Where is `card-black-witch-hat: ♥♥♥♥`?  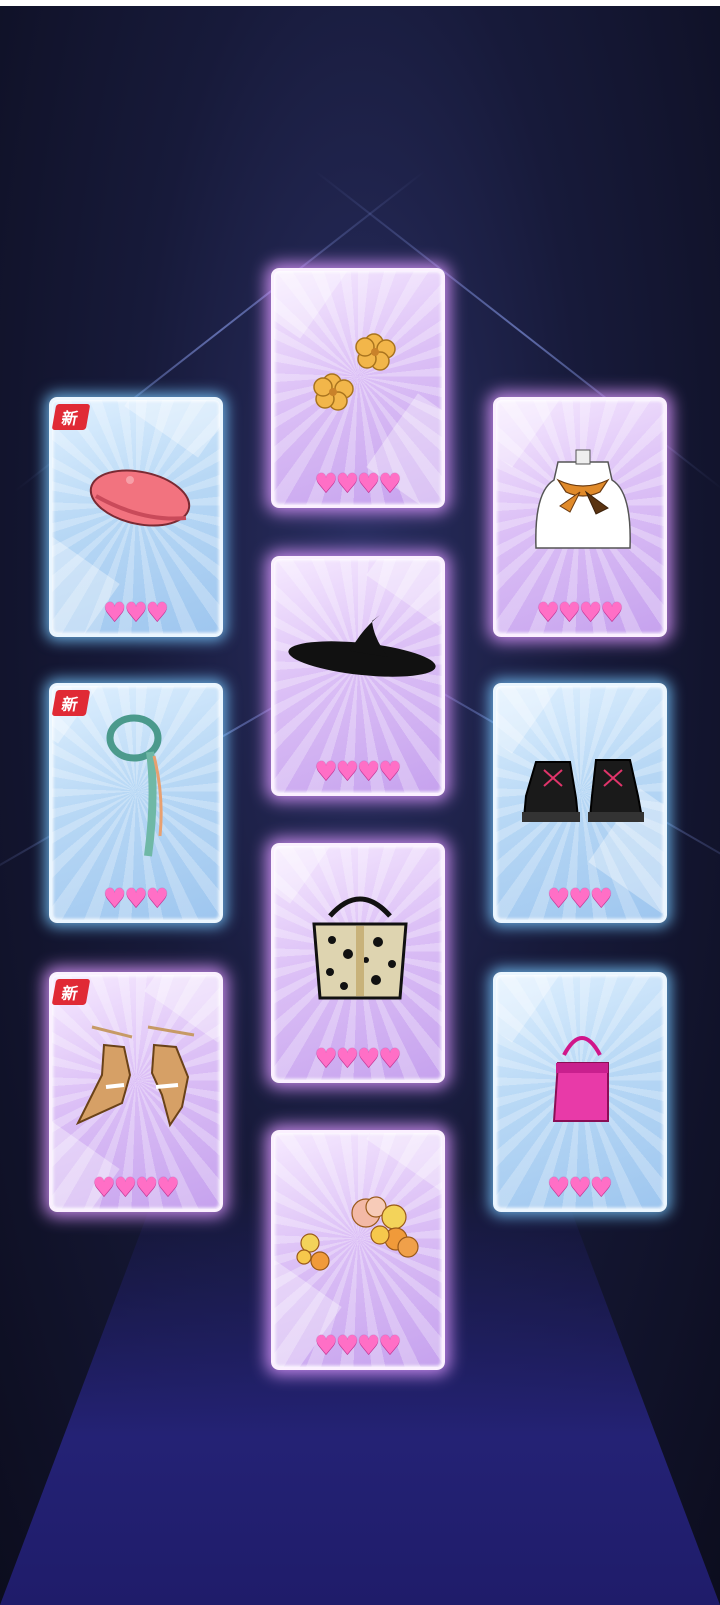 card-black-witch-hat: ♥♥♥♥ is located at coordinates (358, 676).